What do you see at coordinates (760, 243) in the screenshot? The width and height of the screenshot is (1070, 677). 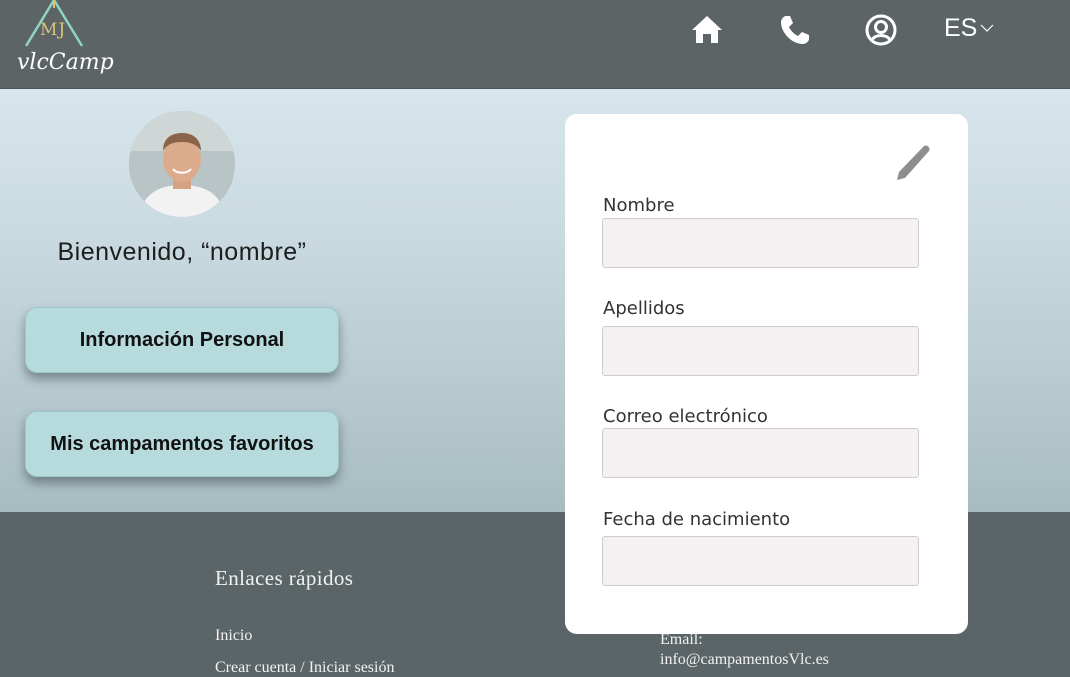 I see `nombre-input` at bounding box center [760, 243].